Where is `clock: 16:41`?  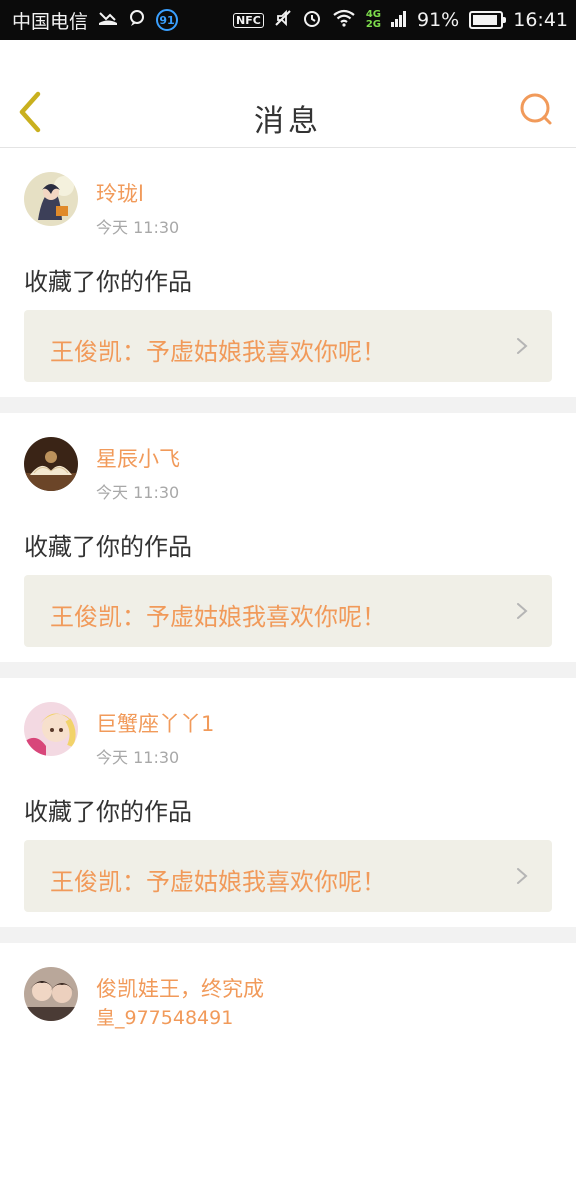 clock: 16:41 is located at coordinates (540, 20).